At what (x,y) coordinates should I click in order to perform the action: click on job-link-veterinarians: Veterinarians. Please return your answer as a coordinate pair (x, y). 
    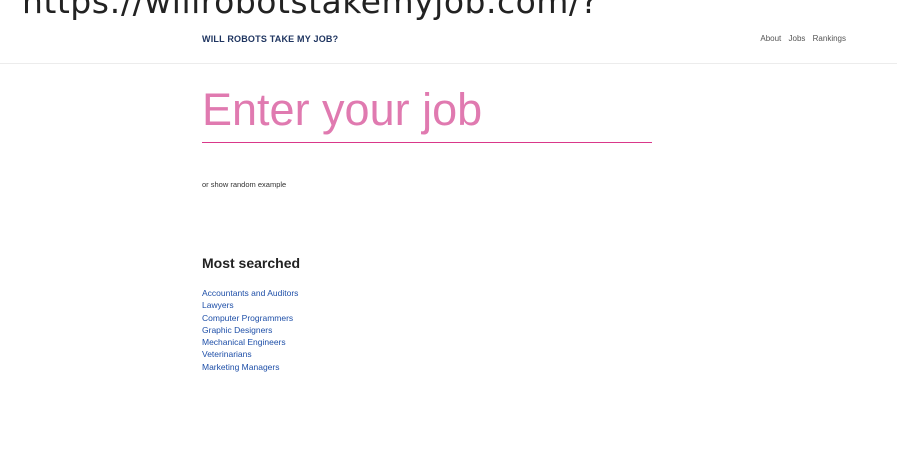
    Looking at the image, I should click on (227, 354).